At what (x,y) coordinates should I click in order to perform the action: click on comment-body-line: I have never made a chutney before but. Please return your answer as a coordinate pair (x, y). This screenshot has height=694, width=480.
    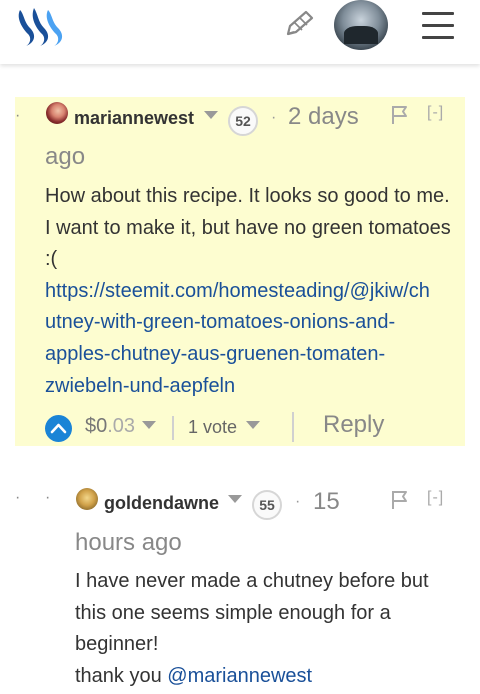
    Looking at the image, I should click on (252, 581).